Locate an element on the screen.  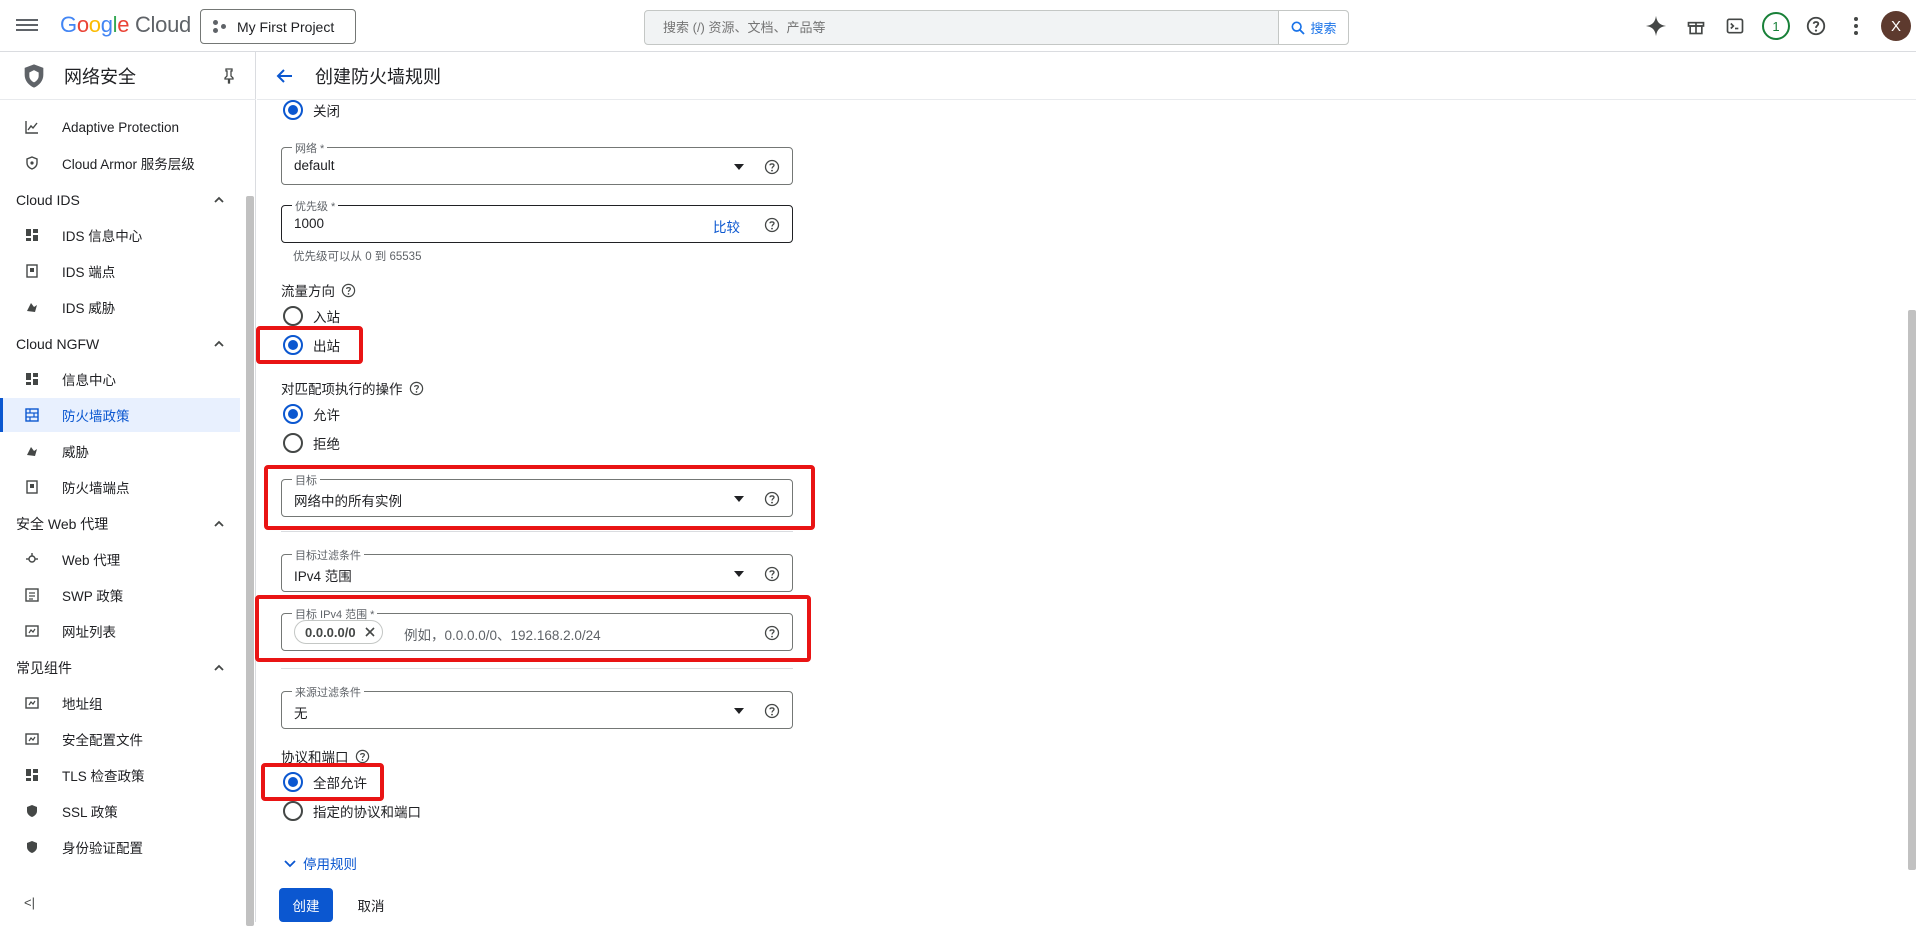
sidebar-header: 网络安全 is located at coordinates (128, 76).